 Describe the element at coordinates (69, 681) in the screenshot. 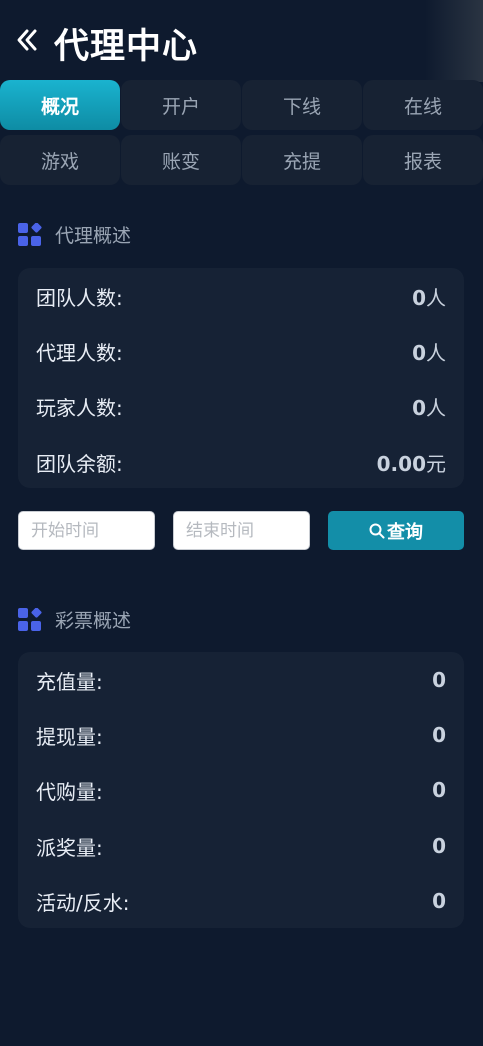

I see `stat-label: 充值量:` at that location.